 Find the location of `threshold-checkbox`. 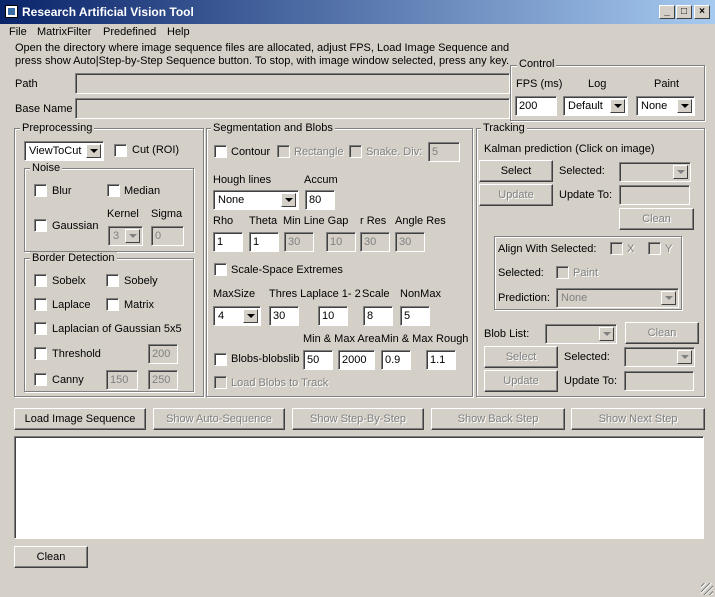

threshold-checkbox is located at coordinates (40, 353).